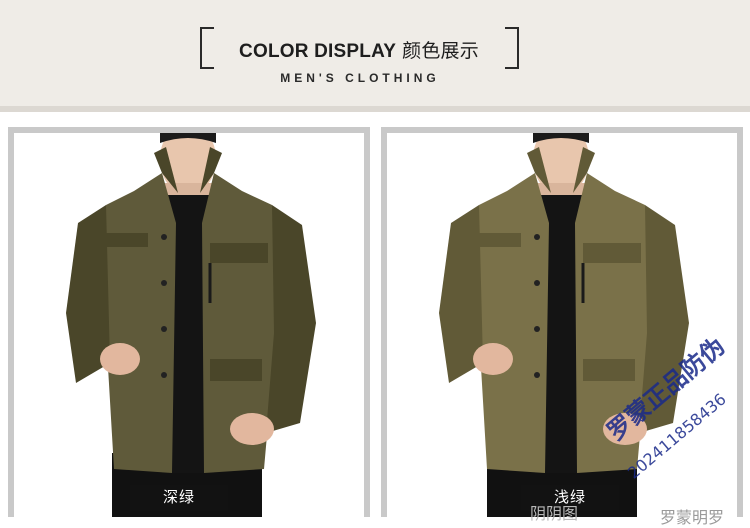 Image resolution: width=750 pixels, height=528 pixels. What do you see at coordinates (207, 48) in the screenshot?
I see `bracket-left` at bounding box center [207, 48].